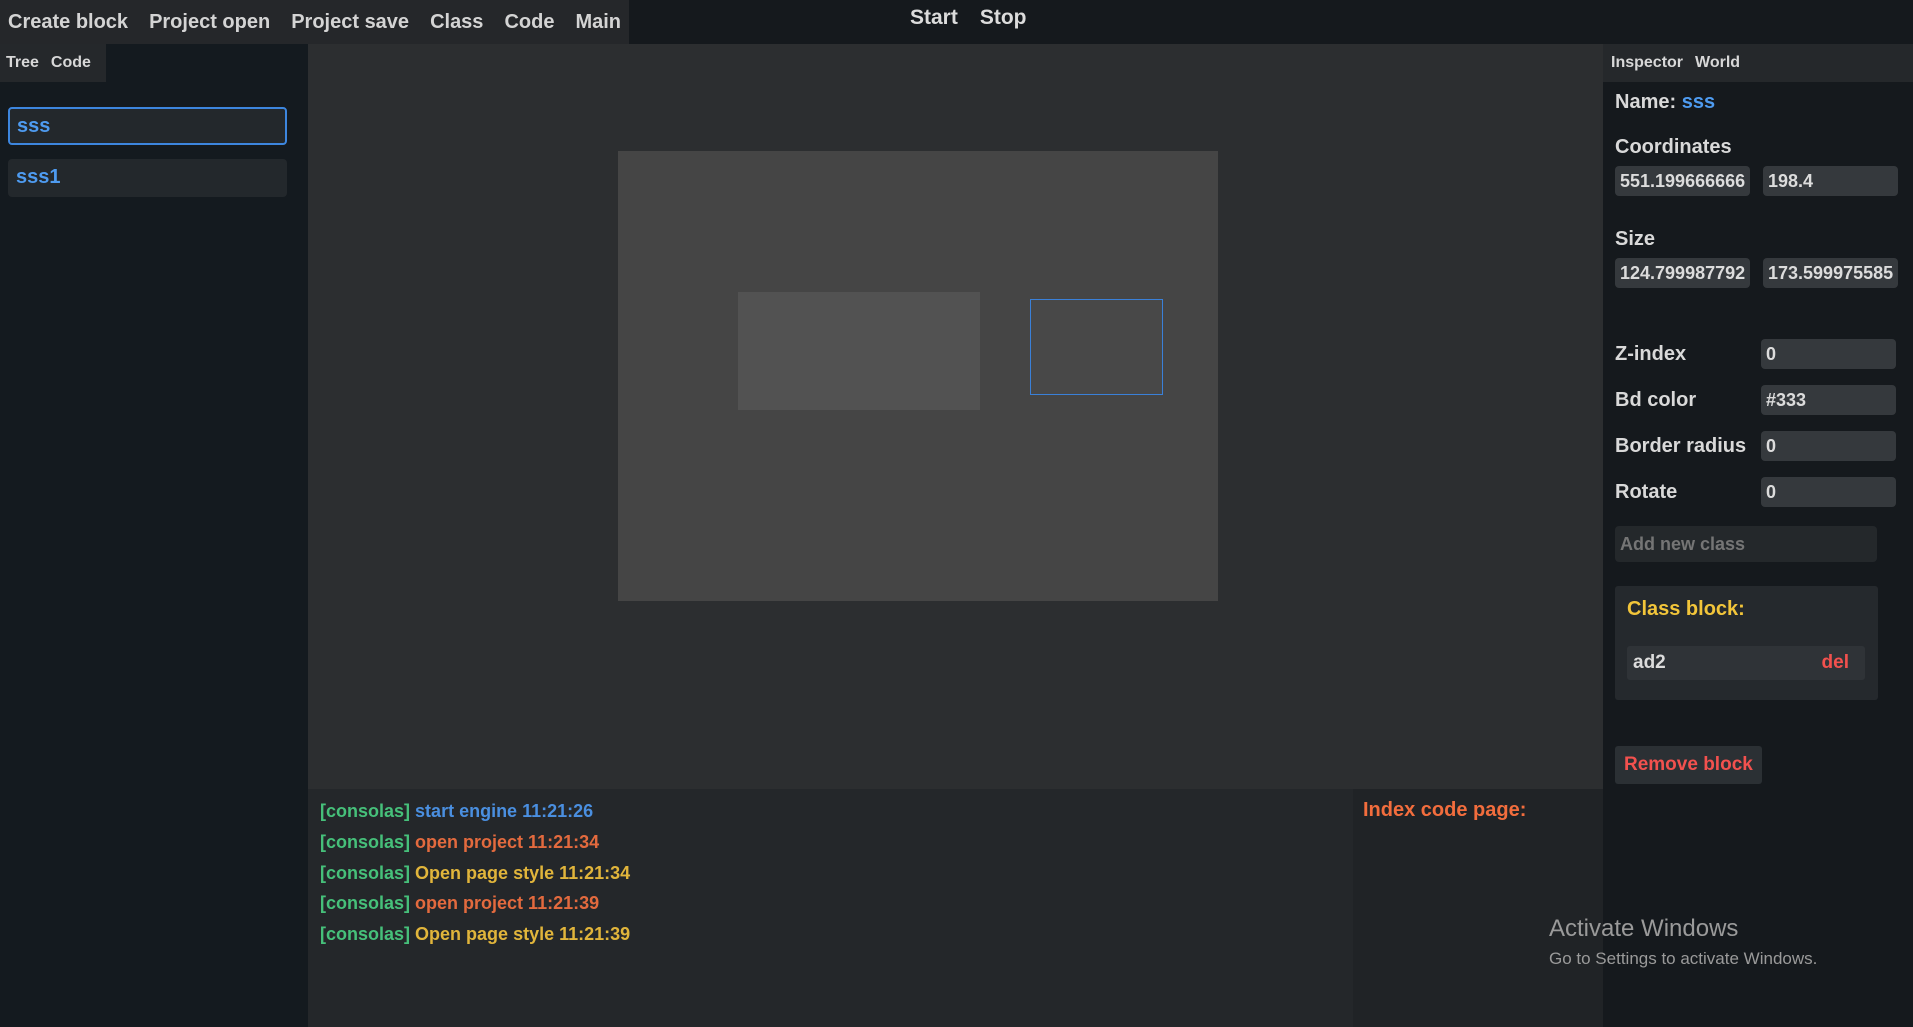 The width and height of the screenshot is (1913, 1027). Describe the element at coordinates (212, 22) in the screenshot. I see `menu-project-open: Project open` at that location.